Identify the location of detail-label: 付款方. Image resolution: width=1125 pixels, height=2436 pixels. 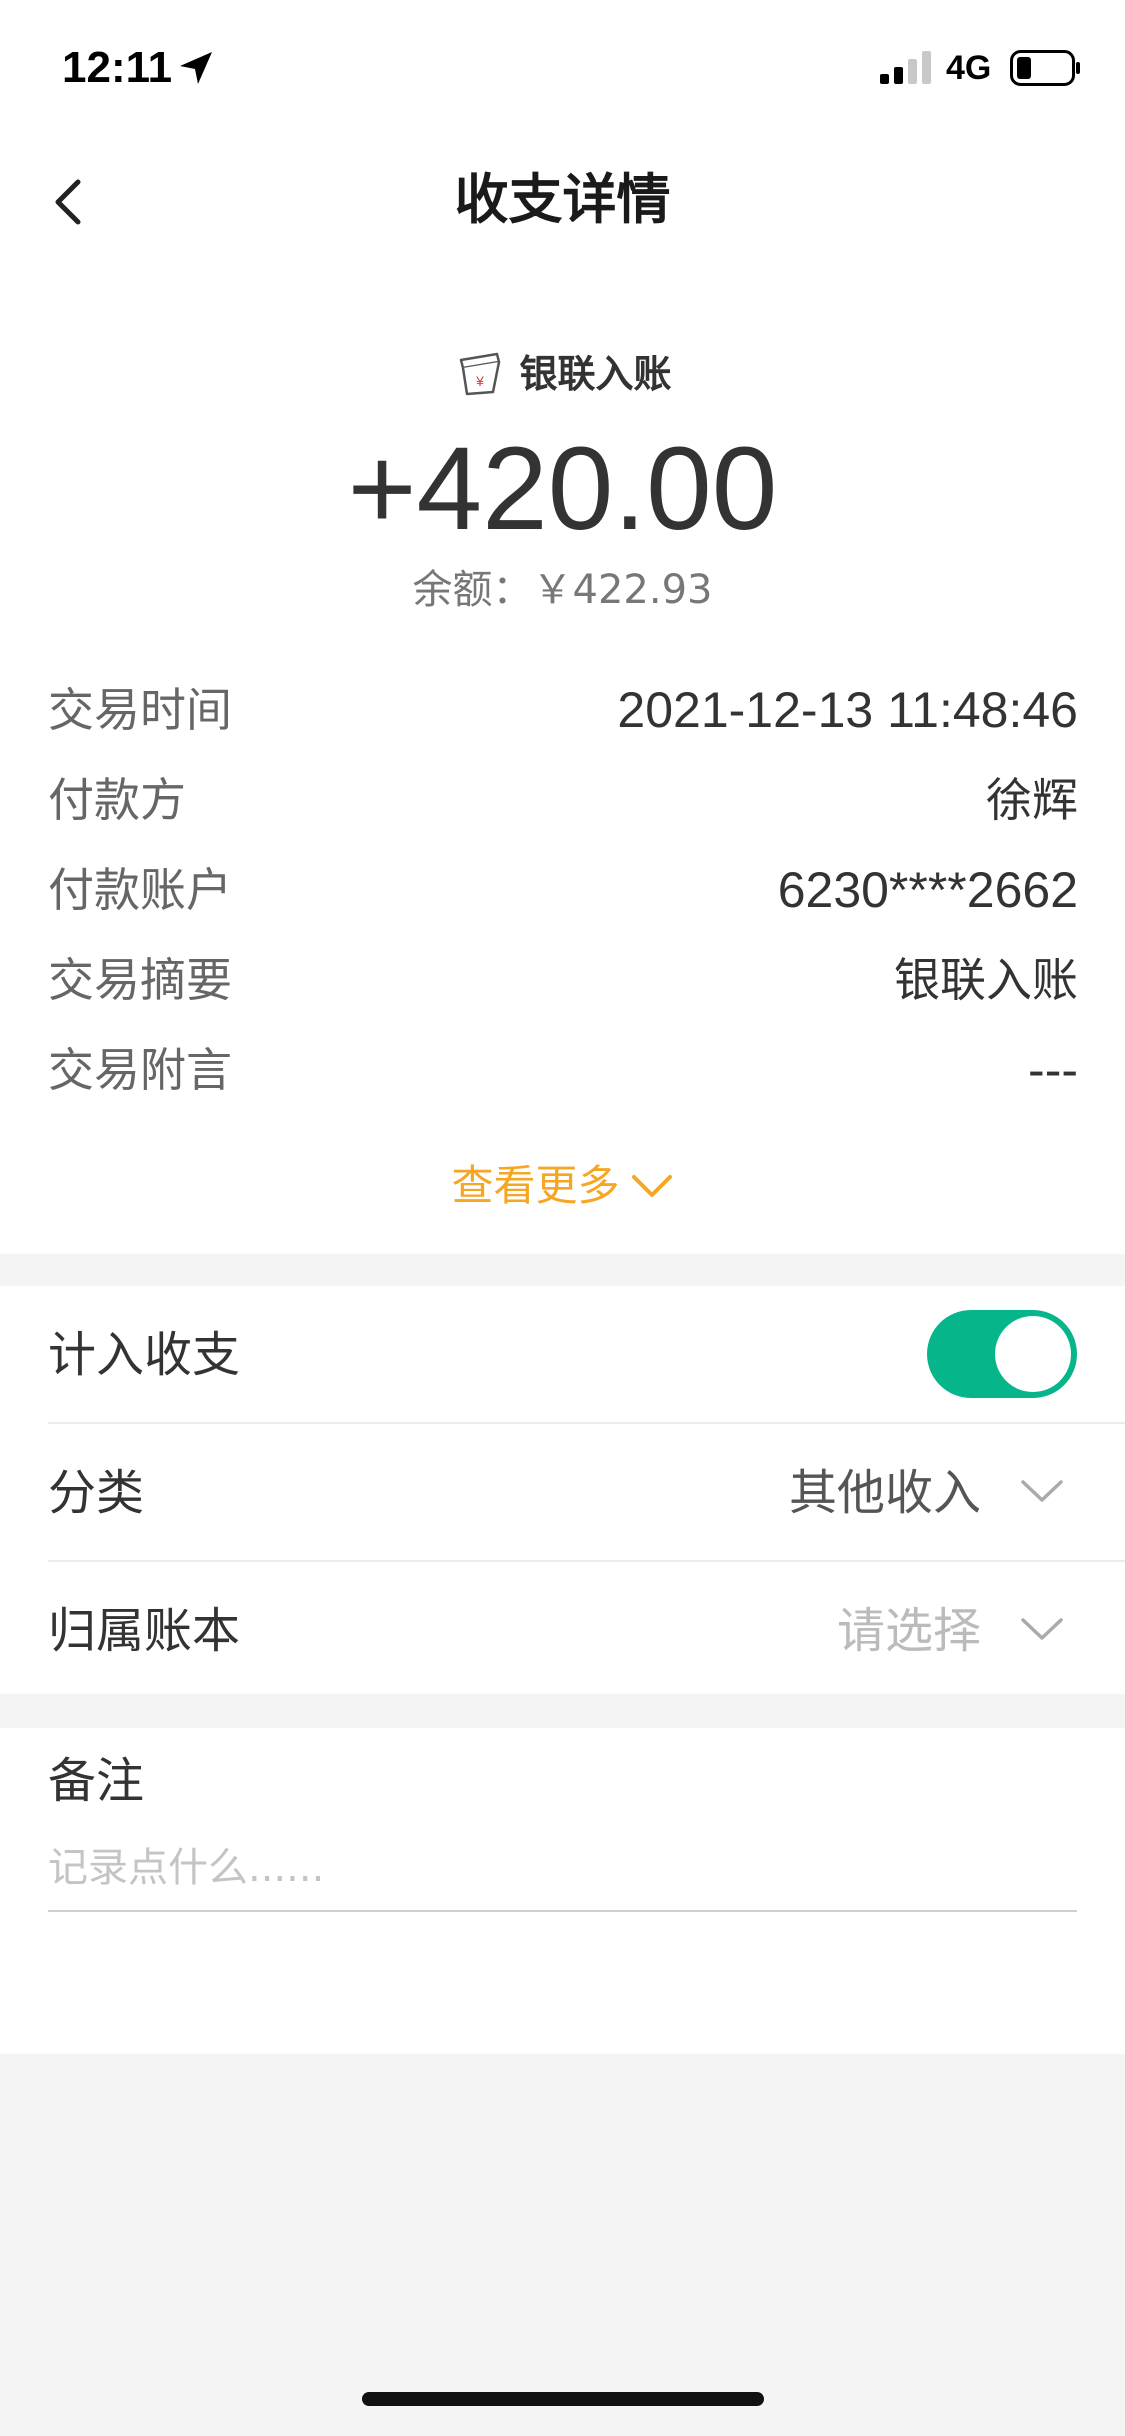
(117, 800).